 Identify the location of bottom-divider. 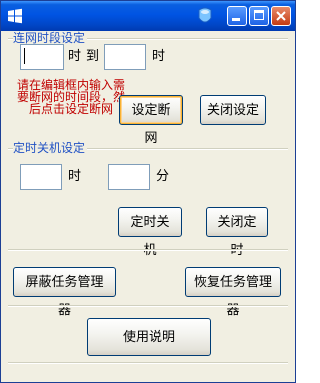
(148, 363).